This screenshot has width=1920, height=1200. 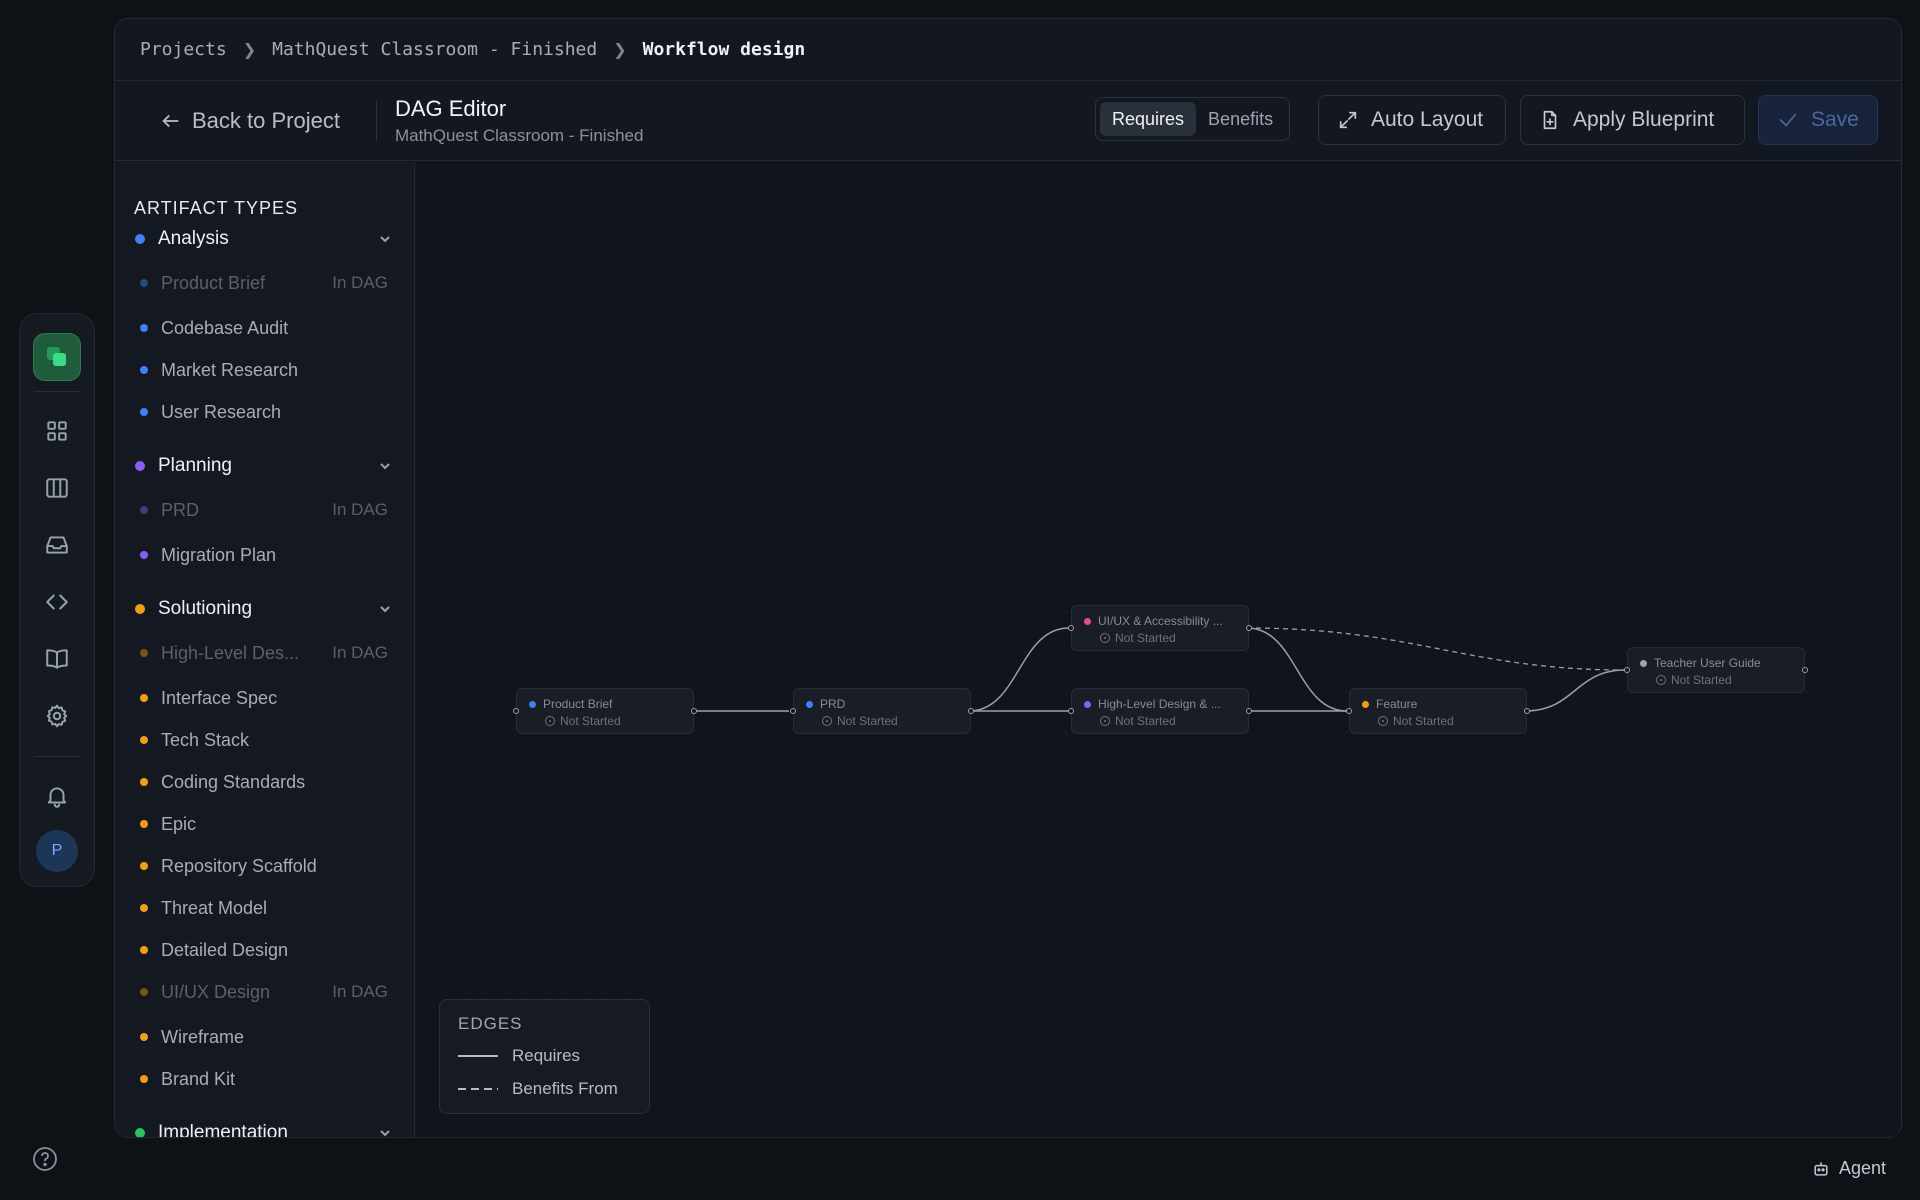 What do you see at coordinates (264, 950) in the screenshot?
I see `sidebar-item: Detailed Design` at bounding box center [264, 950].